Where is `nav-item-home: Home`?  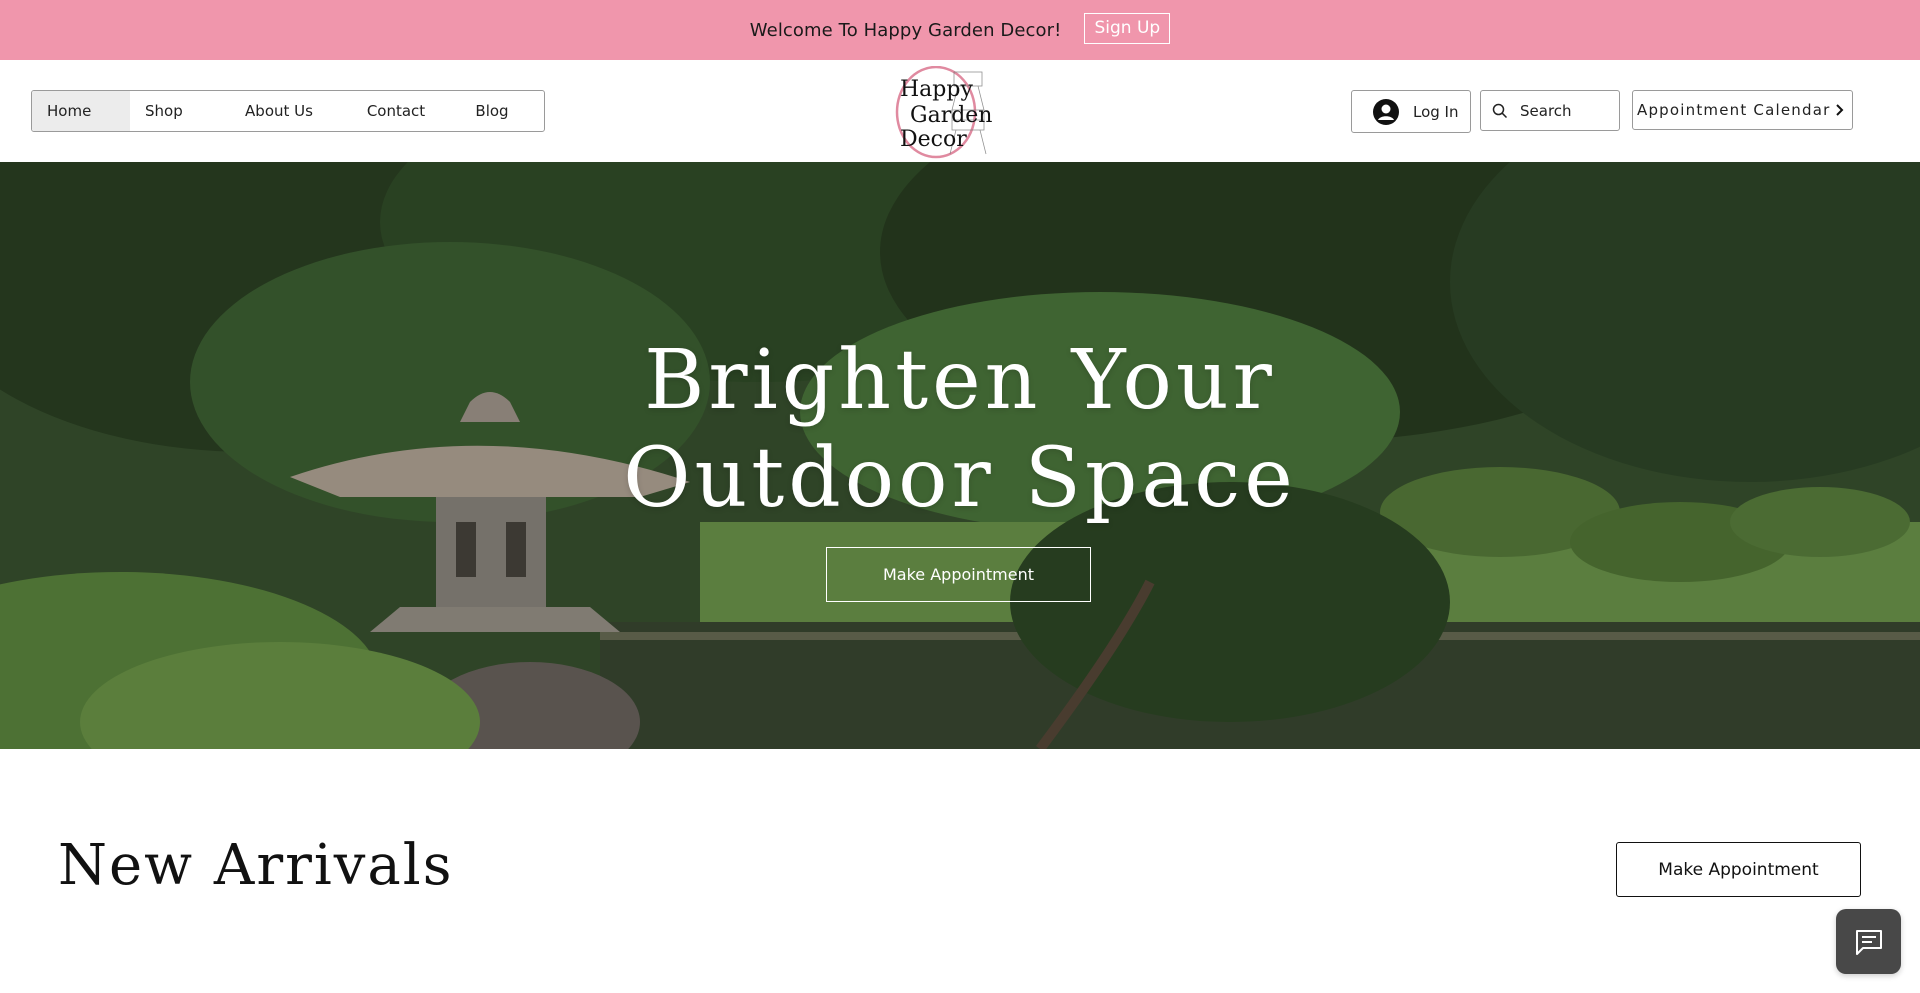
nav-item-home: Home is located at coordinates (81, 111).